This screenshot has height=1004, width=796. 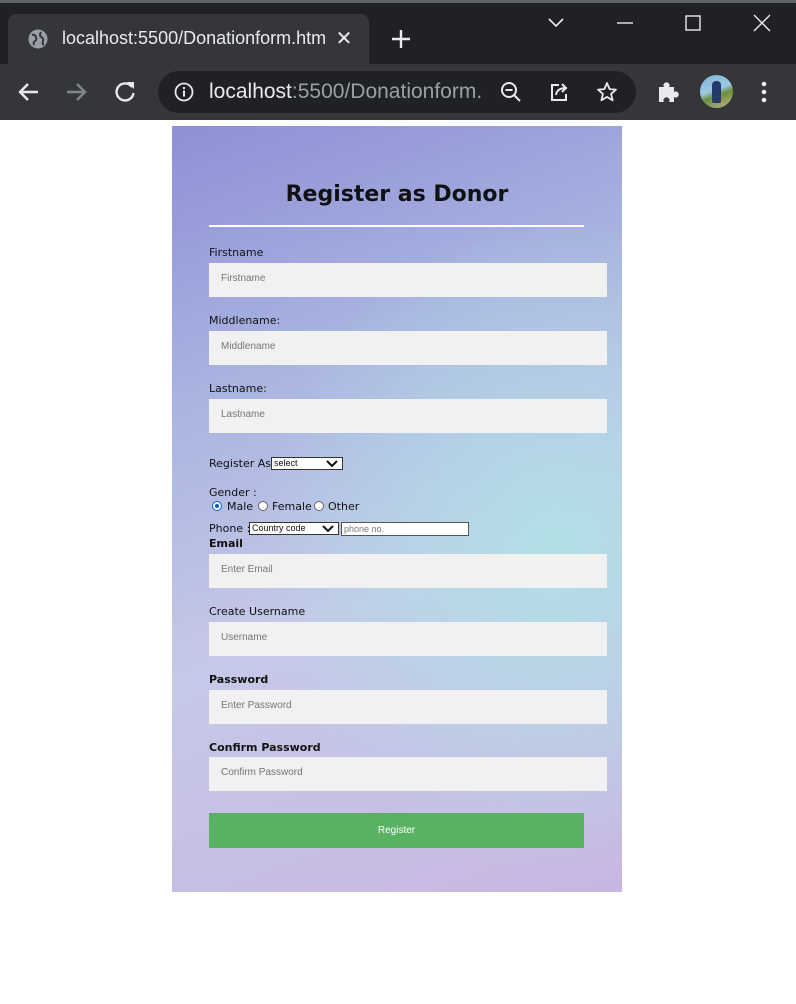 I want to click on browser-tab: localhost:5500/Donationform.html ✕, so click(x=188, y=39).